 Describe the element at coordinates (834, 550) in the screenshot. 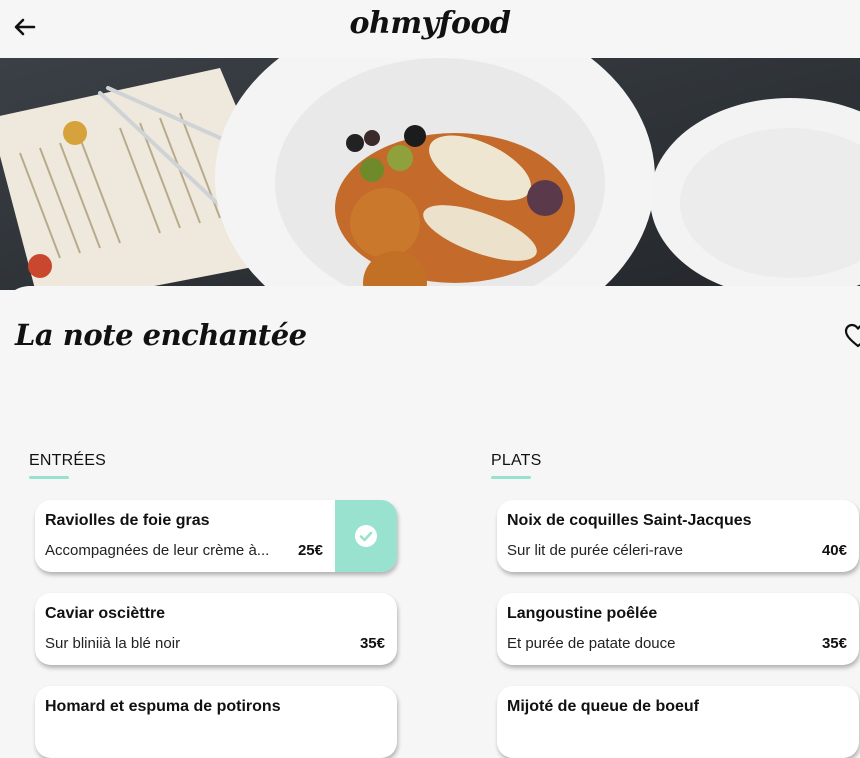

I see `menu-item-price: 40€` at that location.